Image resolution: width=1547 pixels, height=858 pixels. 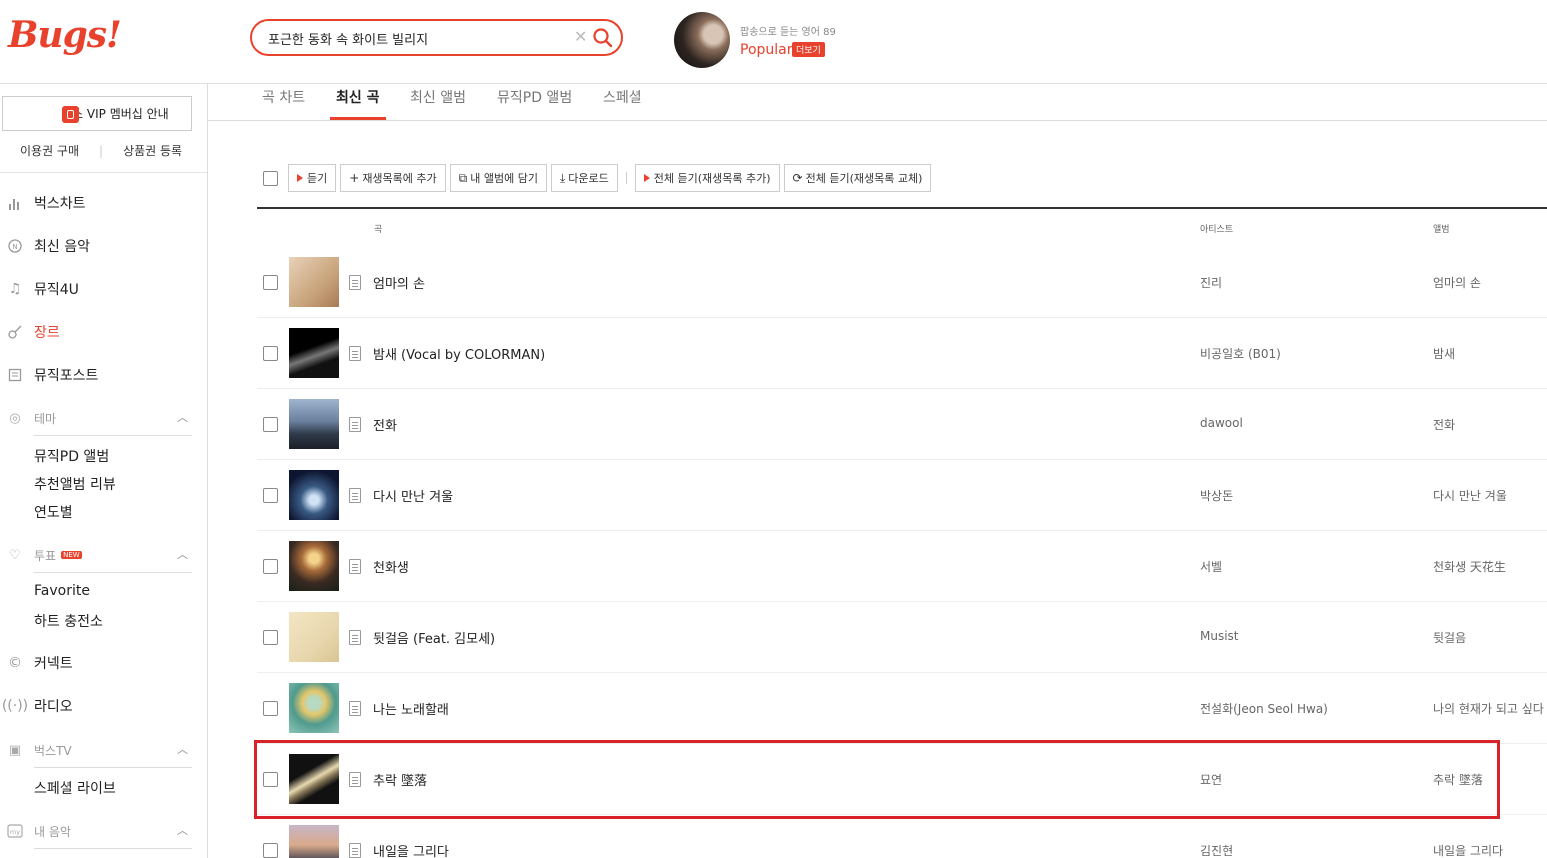 What do you see at coordinates (1221, 423) in the screenshot?
I see `song-artist: dawool` at bounding box center [1221, 423].